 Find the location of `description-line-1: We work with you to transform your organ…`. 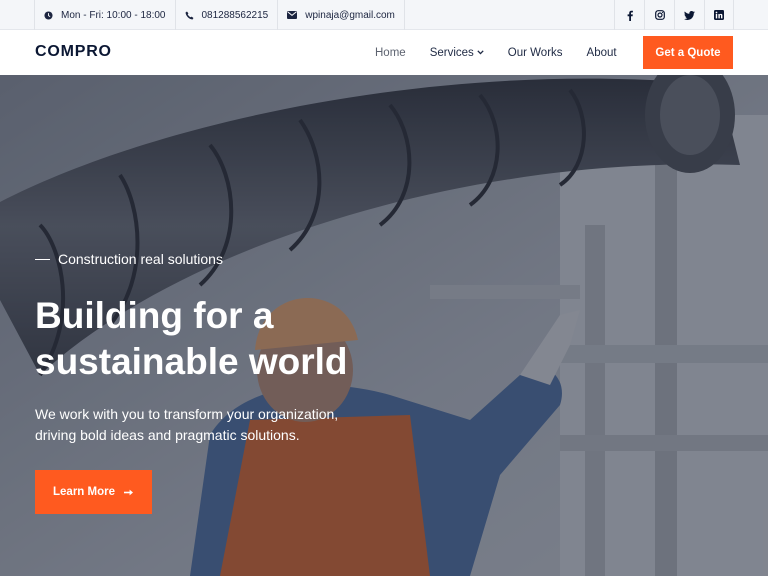

description-line-1: We work with you to transform your organ… is located at coordinates (187, 414).